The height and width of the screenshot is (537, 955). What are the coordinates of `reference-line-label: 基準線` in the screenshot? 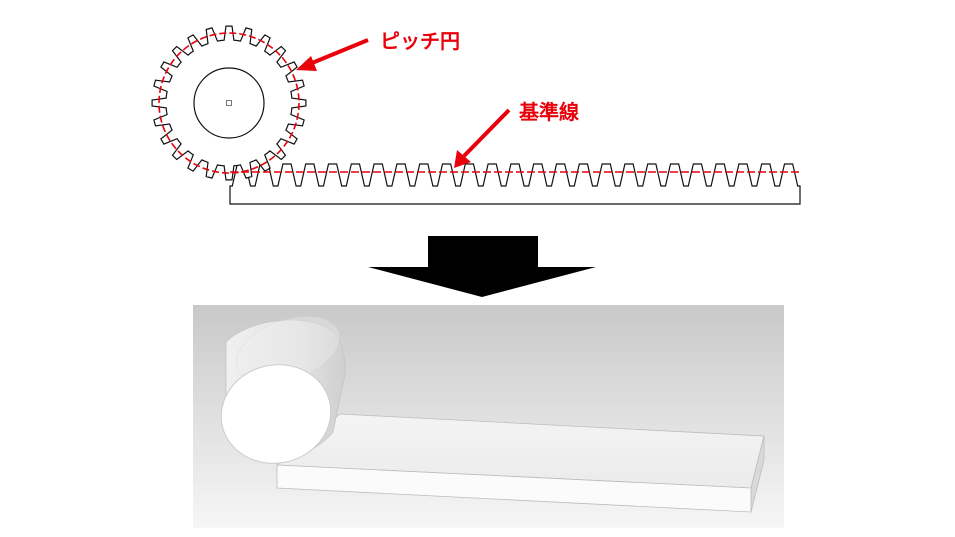 It's located at (549, 112).